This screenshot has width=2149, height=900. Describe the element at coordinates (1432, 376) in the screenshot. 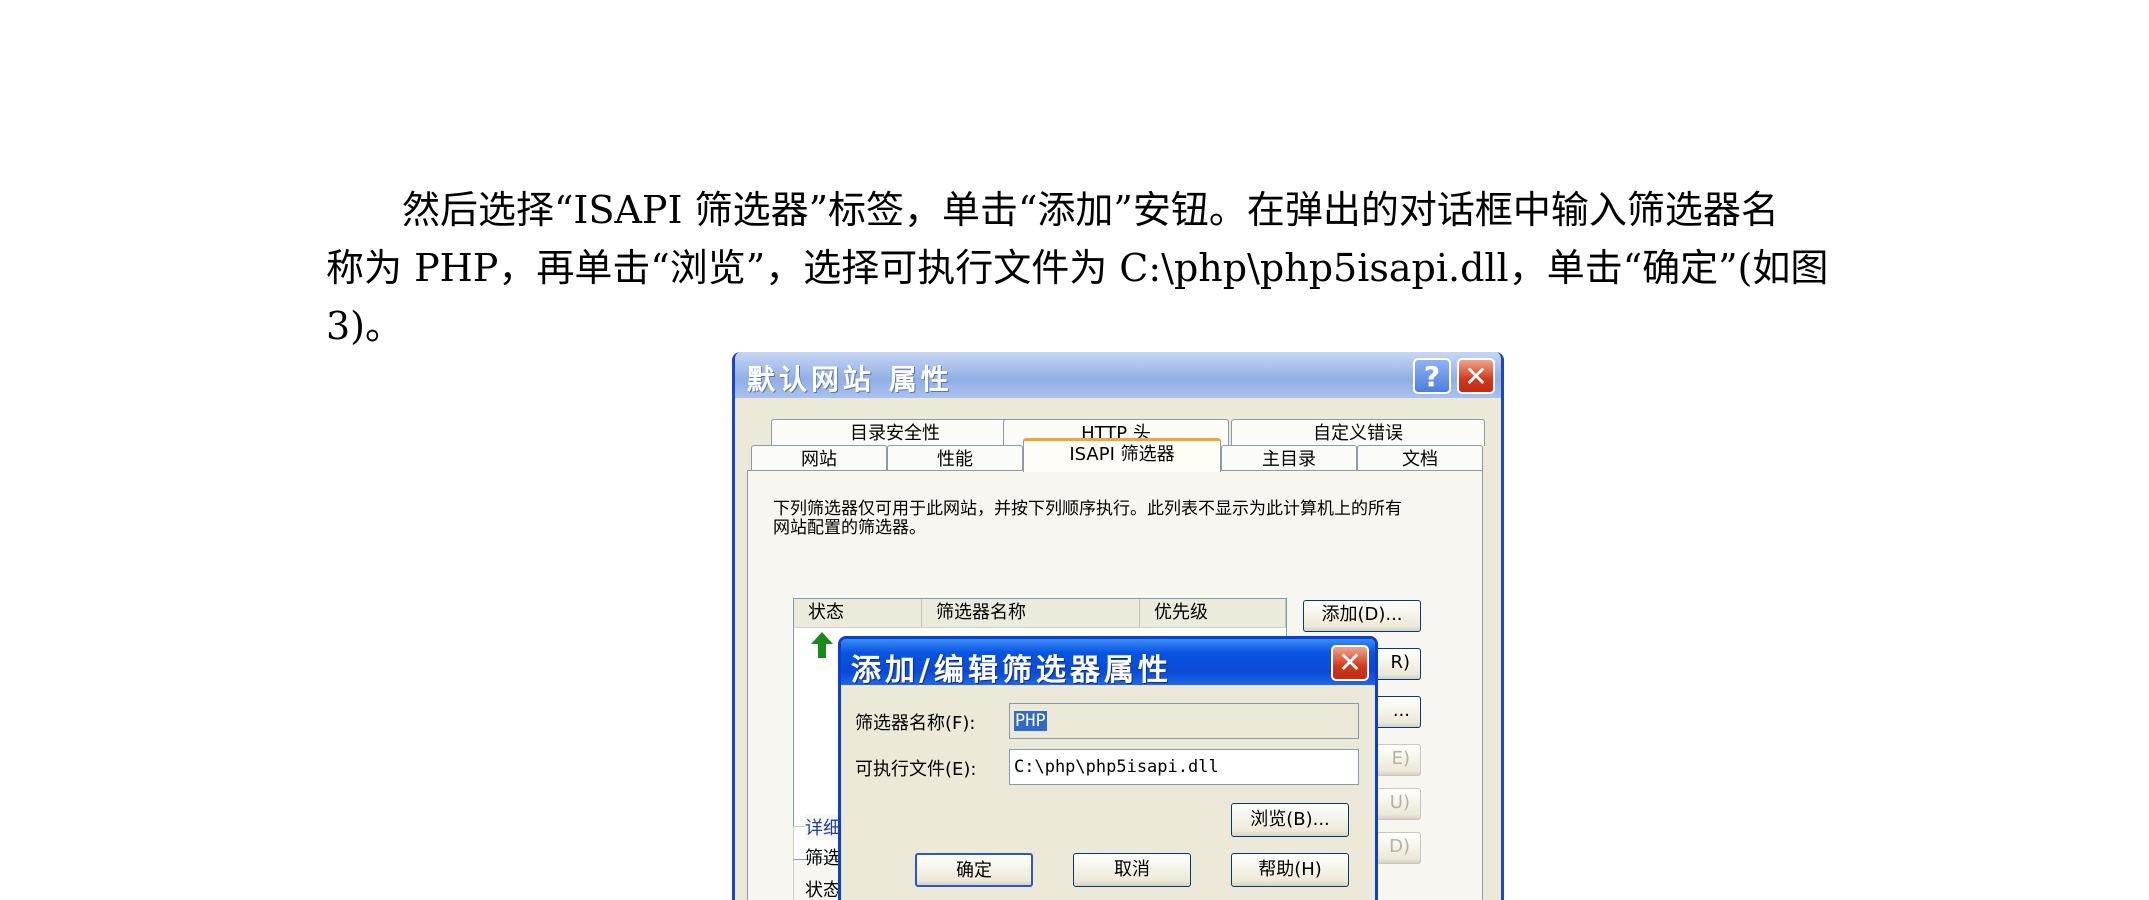

I see `help-button: ?` at that location.